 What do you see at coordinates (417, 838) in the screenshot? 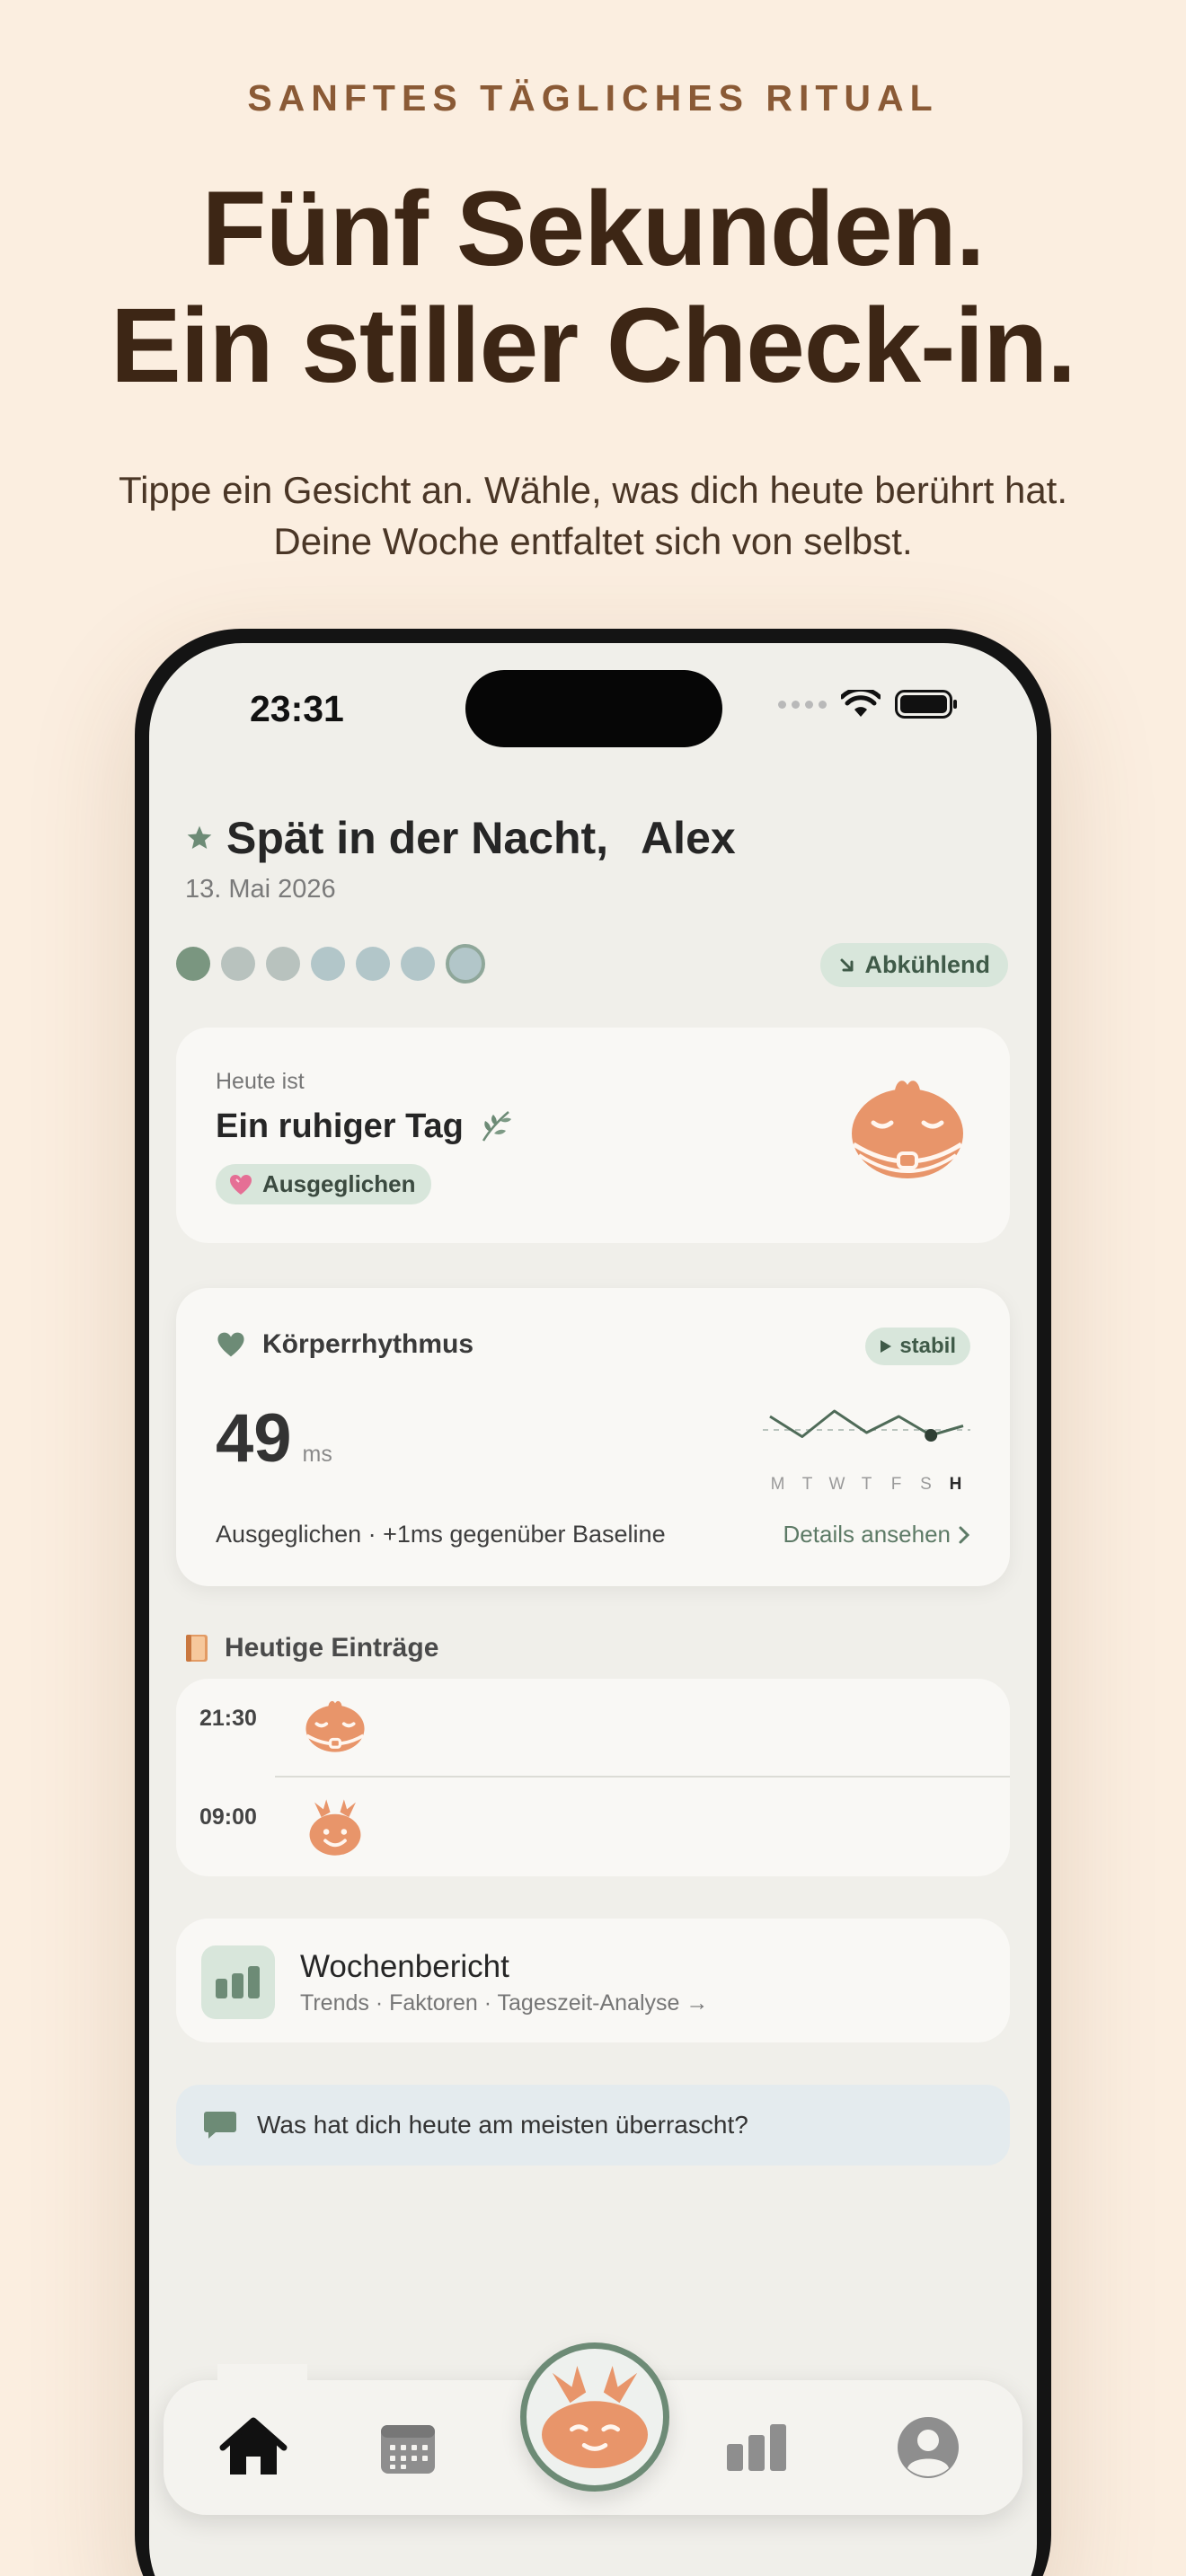
I see `greeting-title: Spät in der Nacht,` at bounding box center [417, 838].